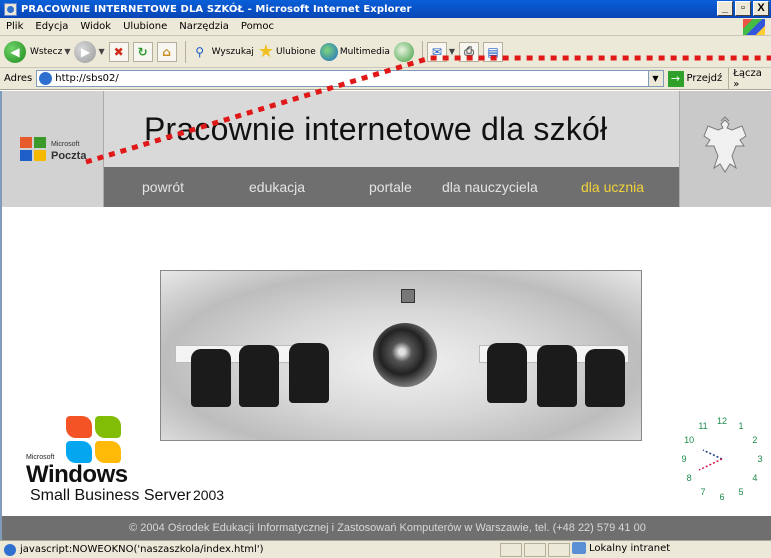  What do you see at coordinates (204, 26) in the screenshot?
I see `menu-tools: Narzędzia` at bounding box center [204, 26].